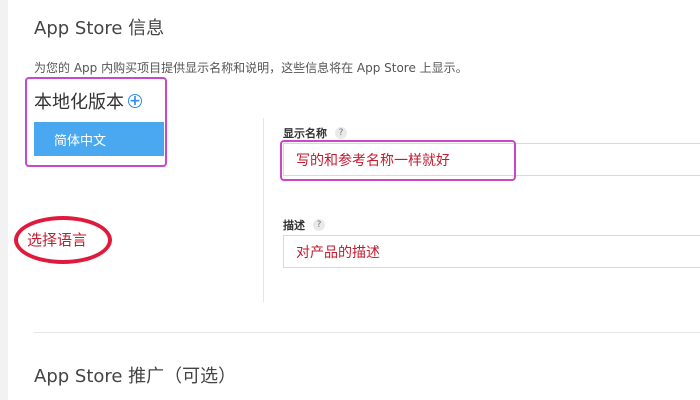 Image resolution: width=700 pixels, height=400 pixels. What do you see at coordinates (491, 251) in the screenshot?
I see `description-input: 对产品的描述` at bounding box center [491, 251].